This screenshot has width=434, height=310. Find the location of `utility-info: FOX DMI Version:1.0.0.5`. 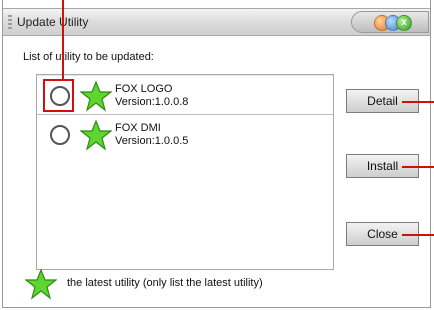

utility-info: FOX DMI Version:1.0.0.5 is located at coordinates (151, 135).